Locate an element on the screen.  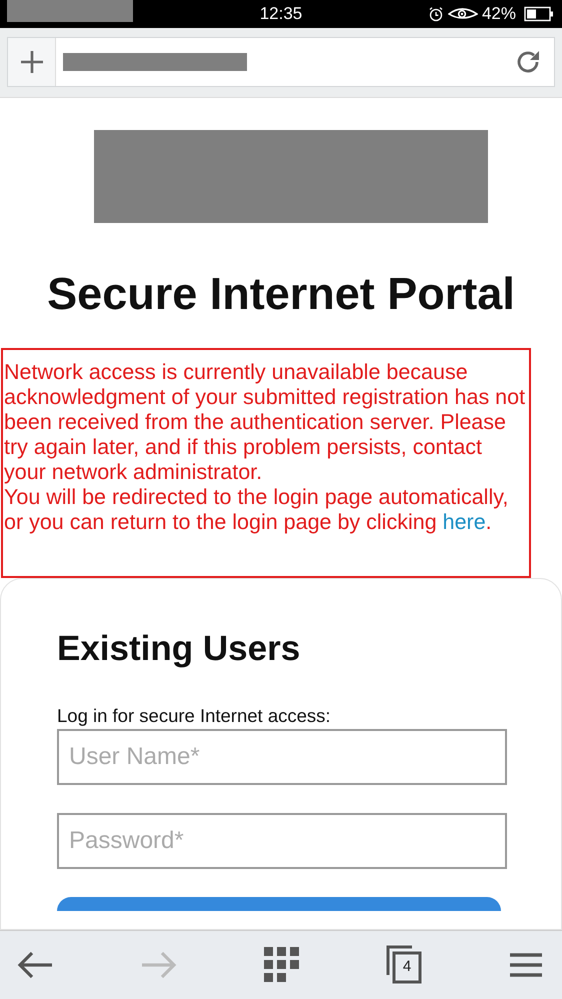
address-bar is located at coordinates (281, 62).